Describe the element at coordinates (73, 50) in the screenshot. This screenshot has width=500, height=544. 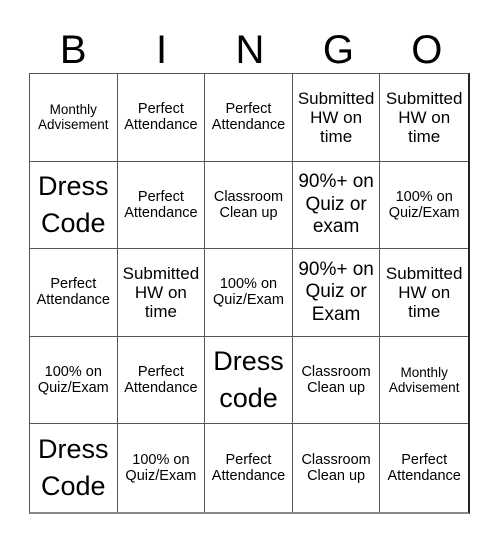
I see `header-letter-b: B` at that location.